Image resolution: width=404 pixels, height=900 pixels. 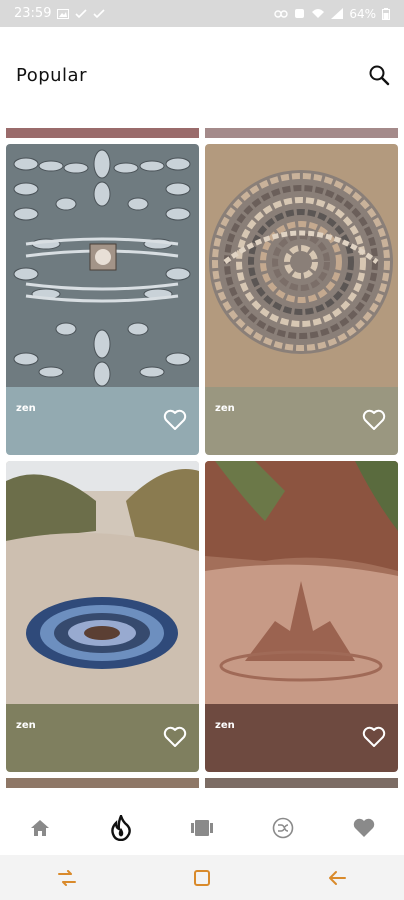 I want to click on card-strip-left, so click(x=102, y=133).